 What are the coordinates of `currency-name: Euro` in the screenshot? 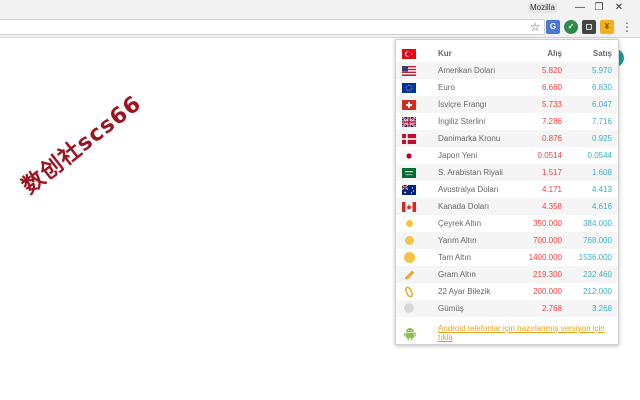 It's located at (446, 87).